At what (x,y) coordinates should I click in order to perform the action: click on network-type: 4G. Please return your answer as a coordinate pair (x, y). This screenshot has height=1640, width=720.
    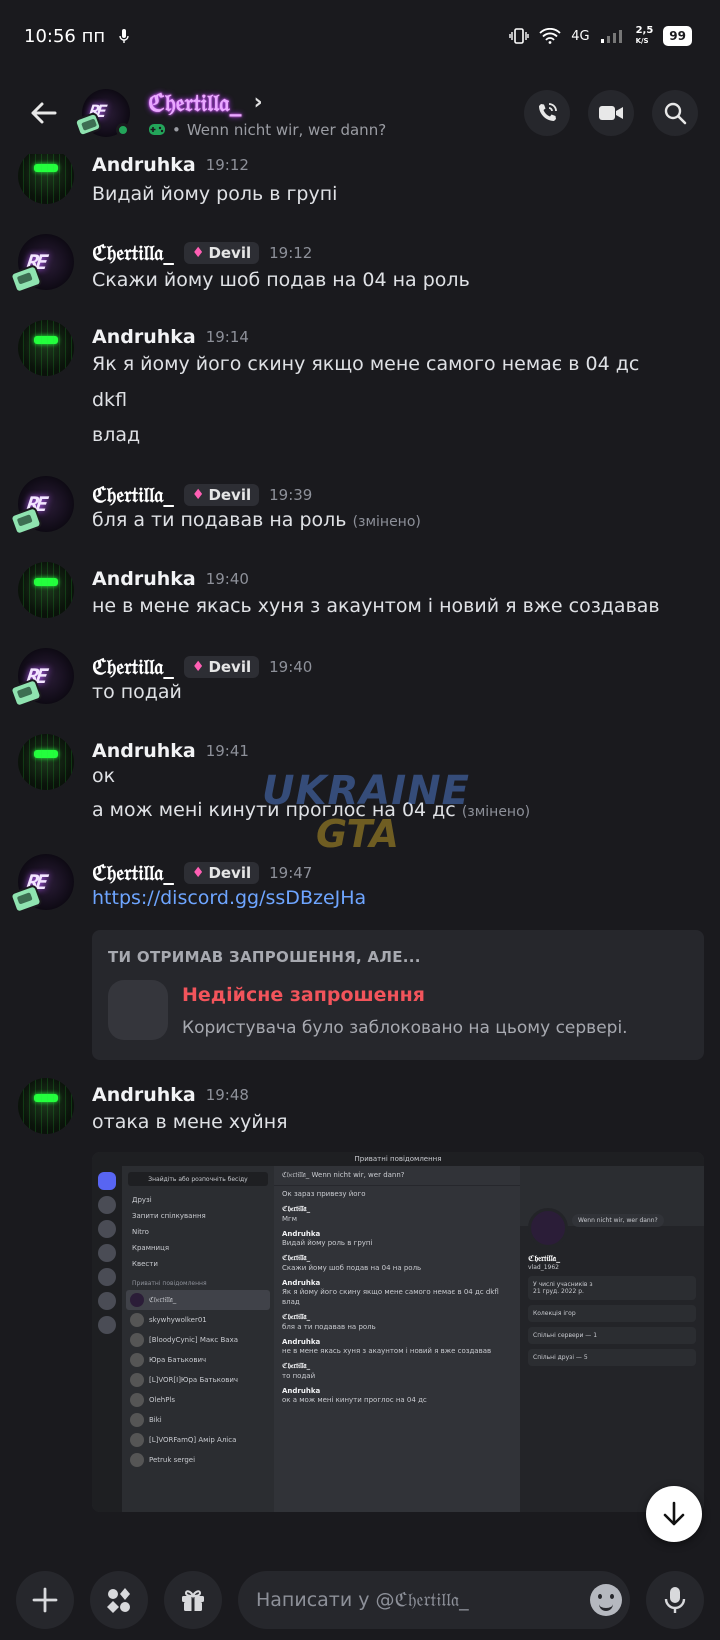
    Looking at the image, I should click on (580, 36).